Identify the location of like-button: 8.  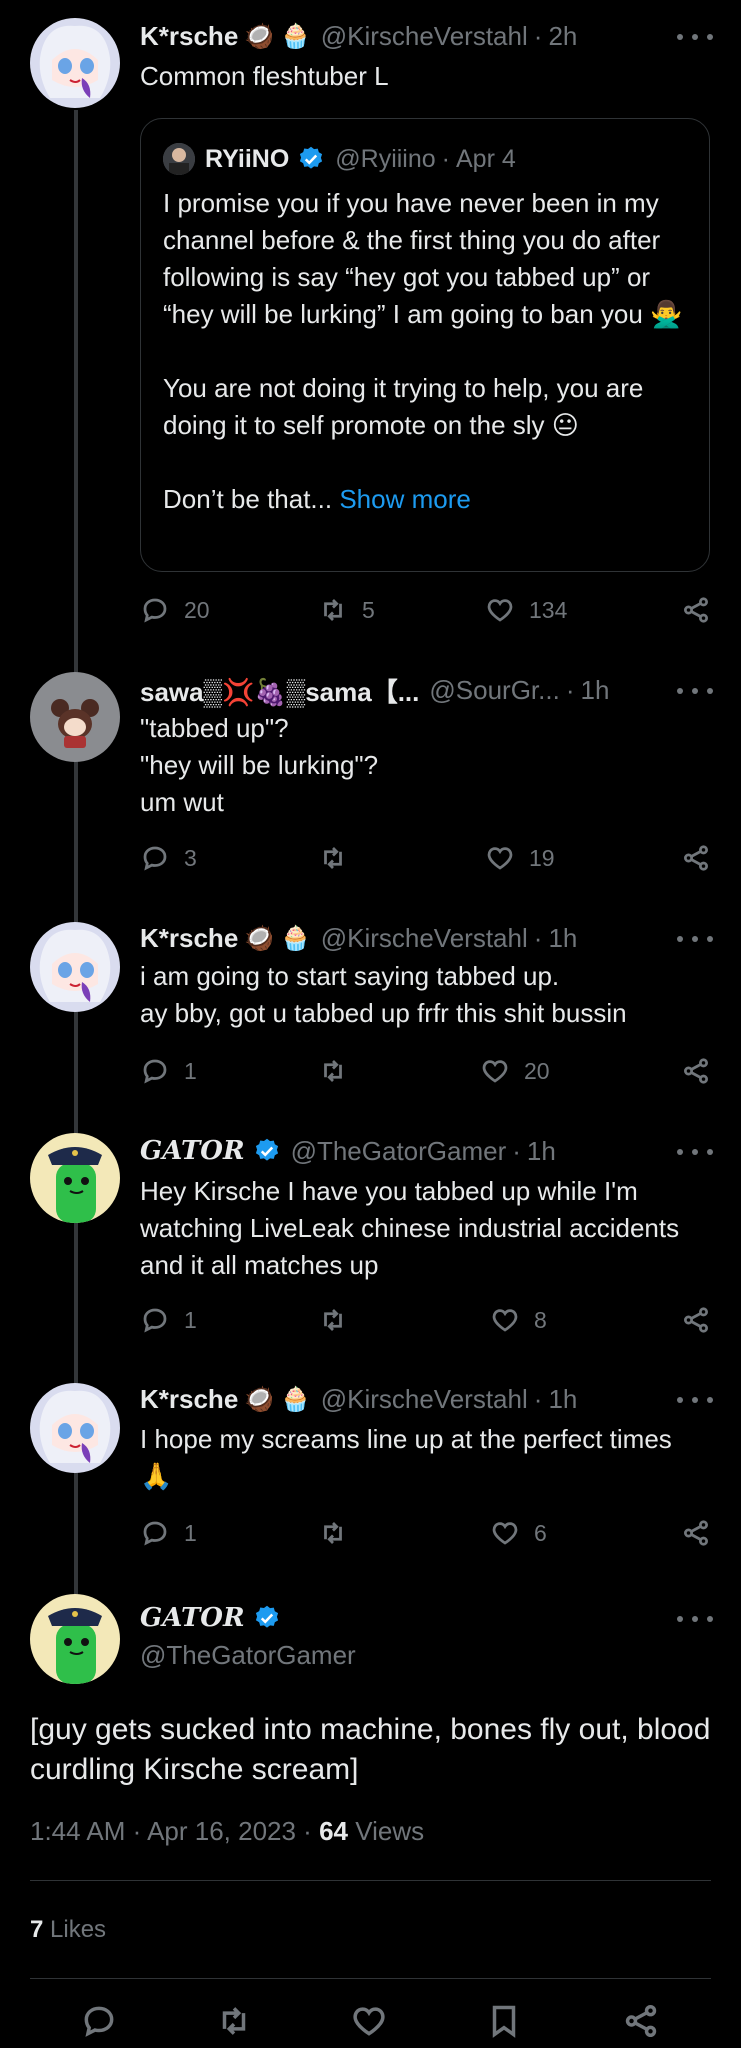
(518, 1320).